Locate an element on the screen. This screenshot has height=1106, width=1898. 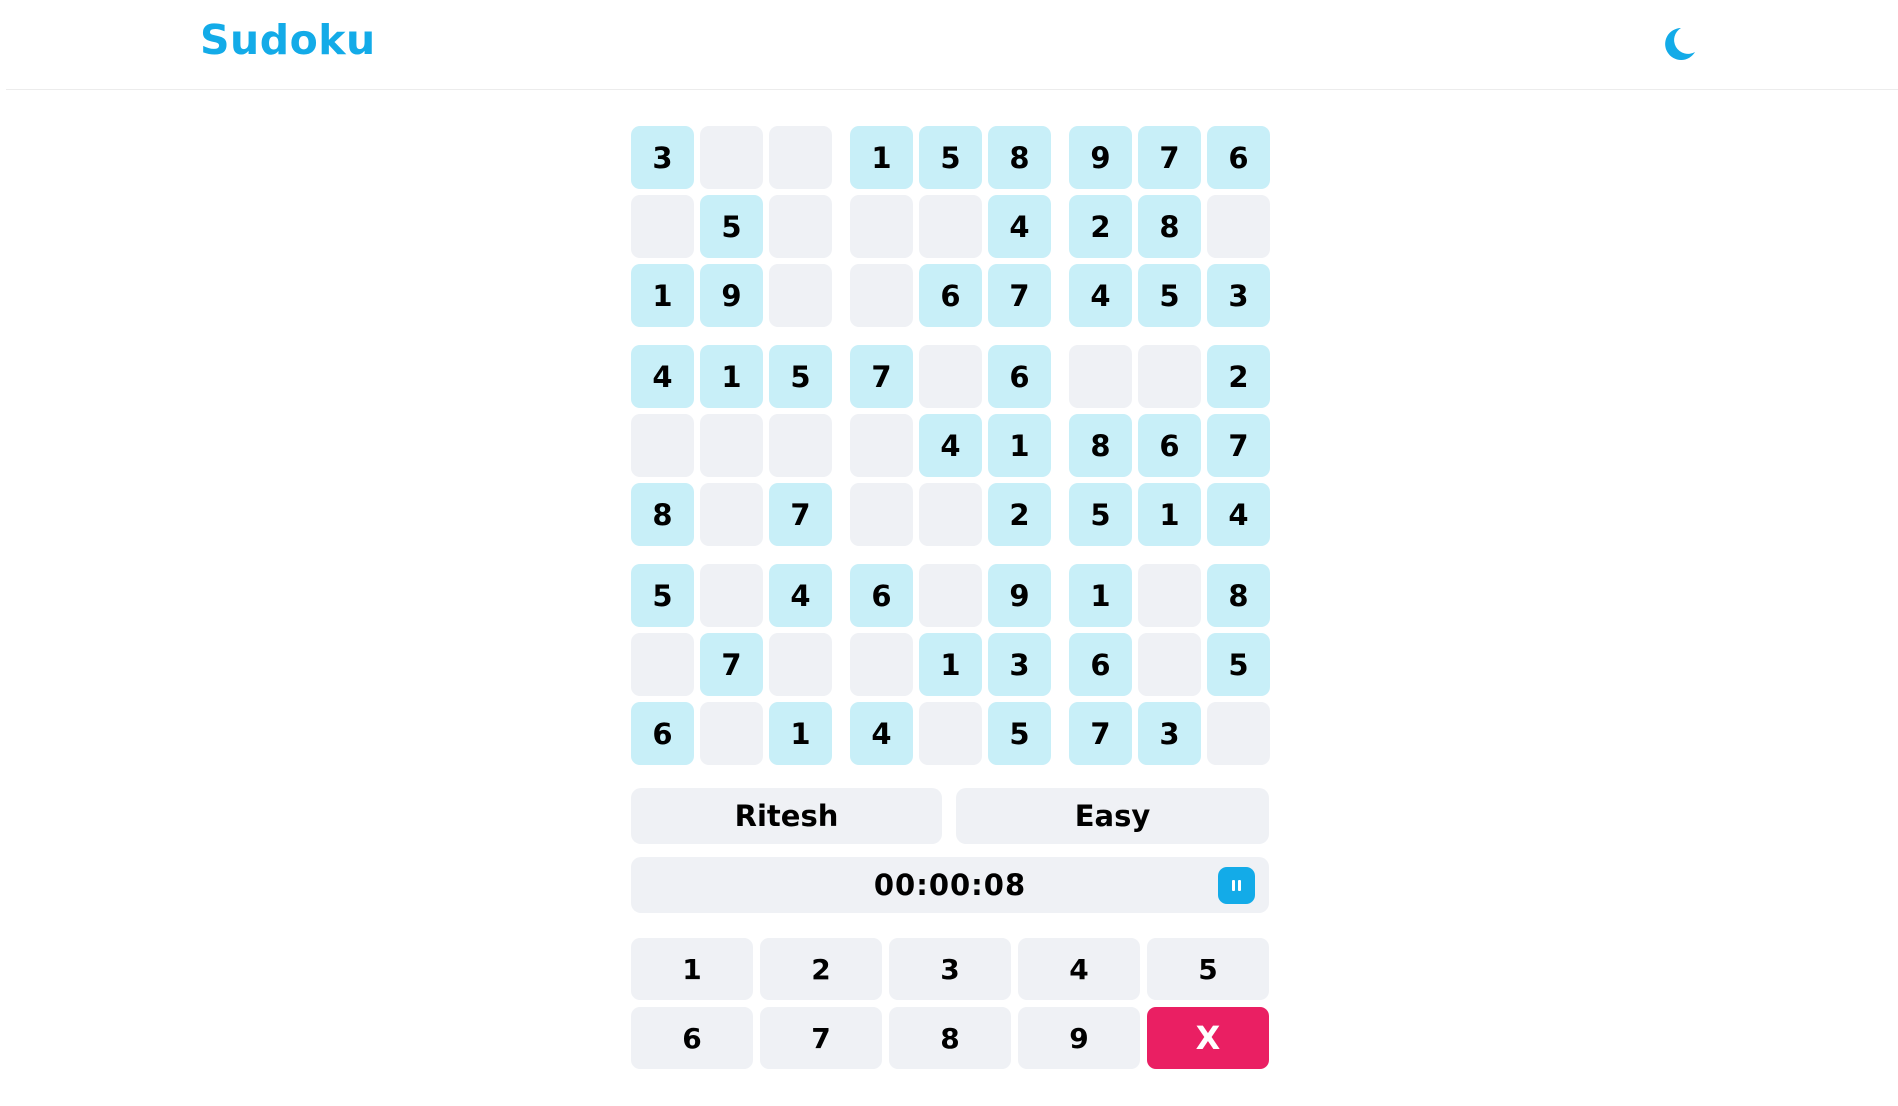
number-key: 4 is located at coordinates (1079, 969).